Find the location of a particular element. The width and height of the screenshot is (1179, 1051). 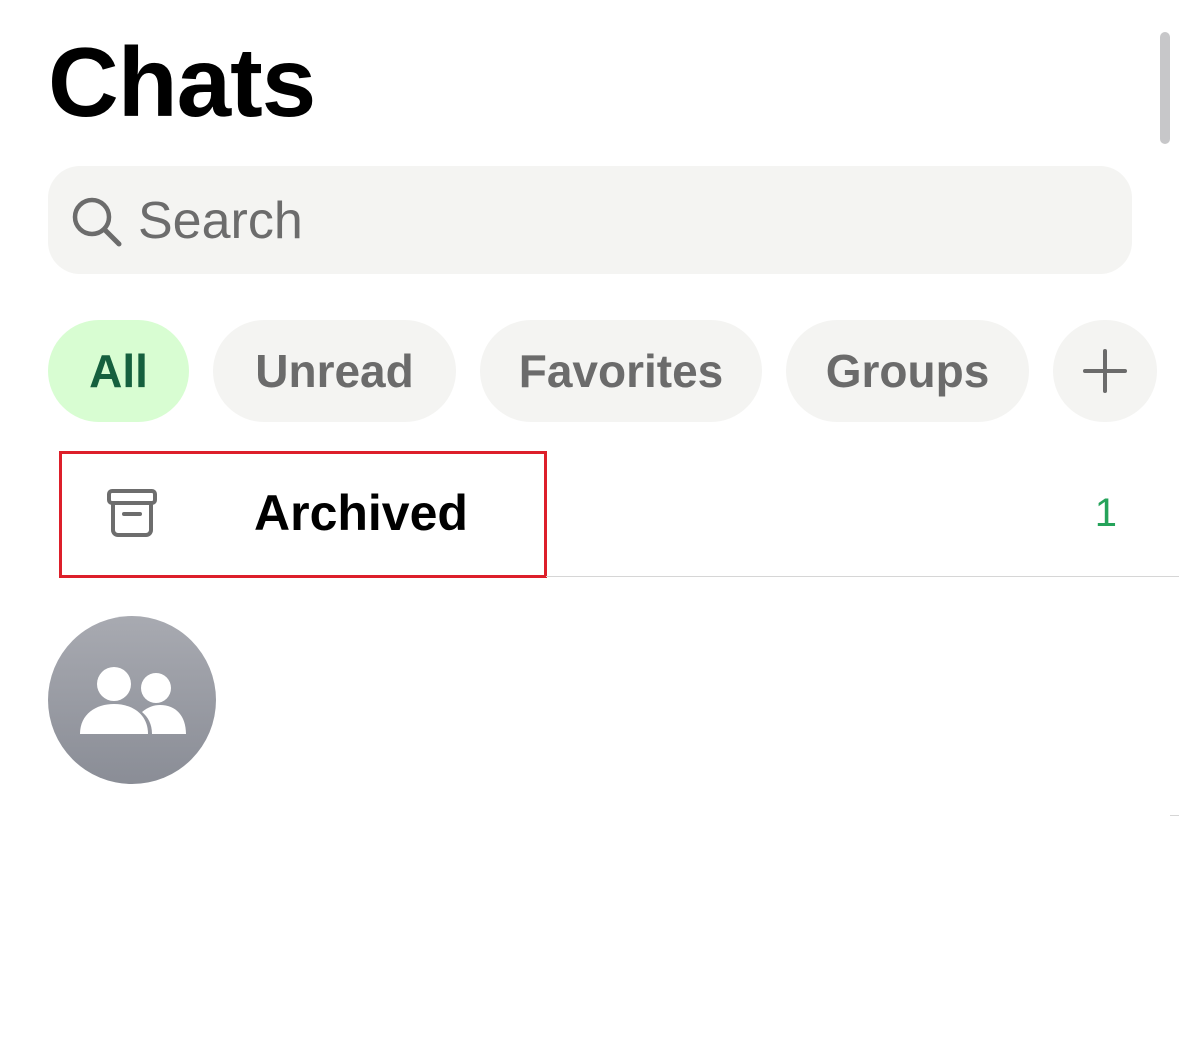

filter-chip-label: Favorites is located at coordinates (621, 371).